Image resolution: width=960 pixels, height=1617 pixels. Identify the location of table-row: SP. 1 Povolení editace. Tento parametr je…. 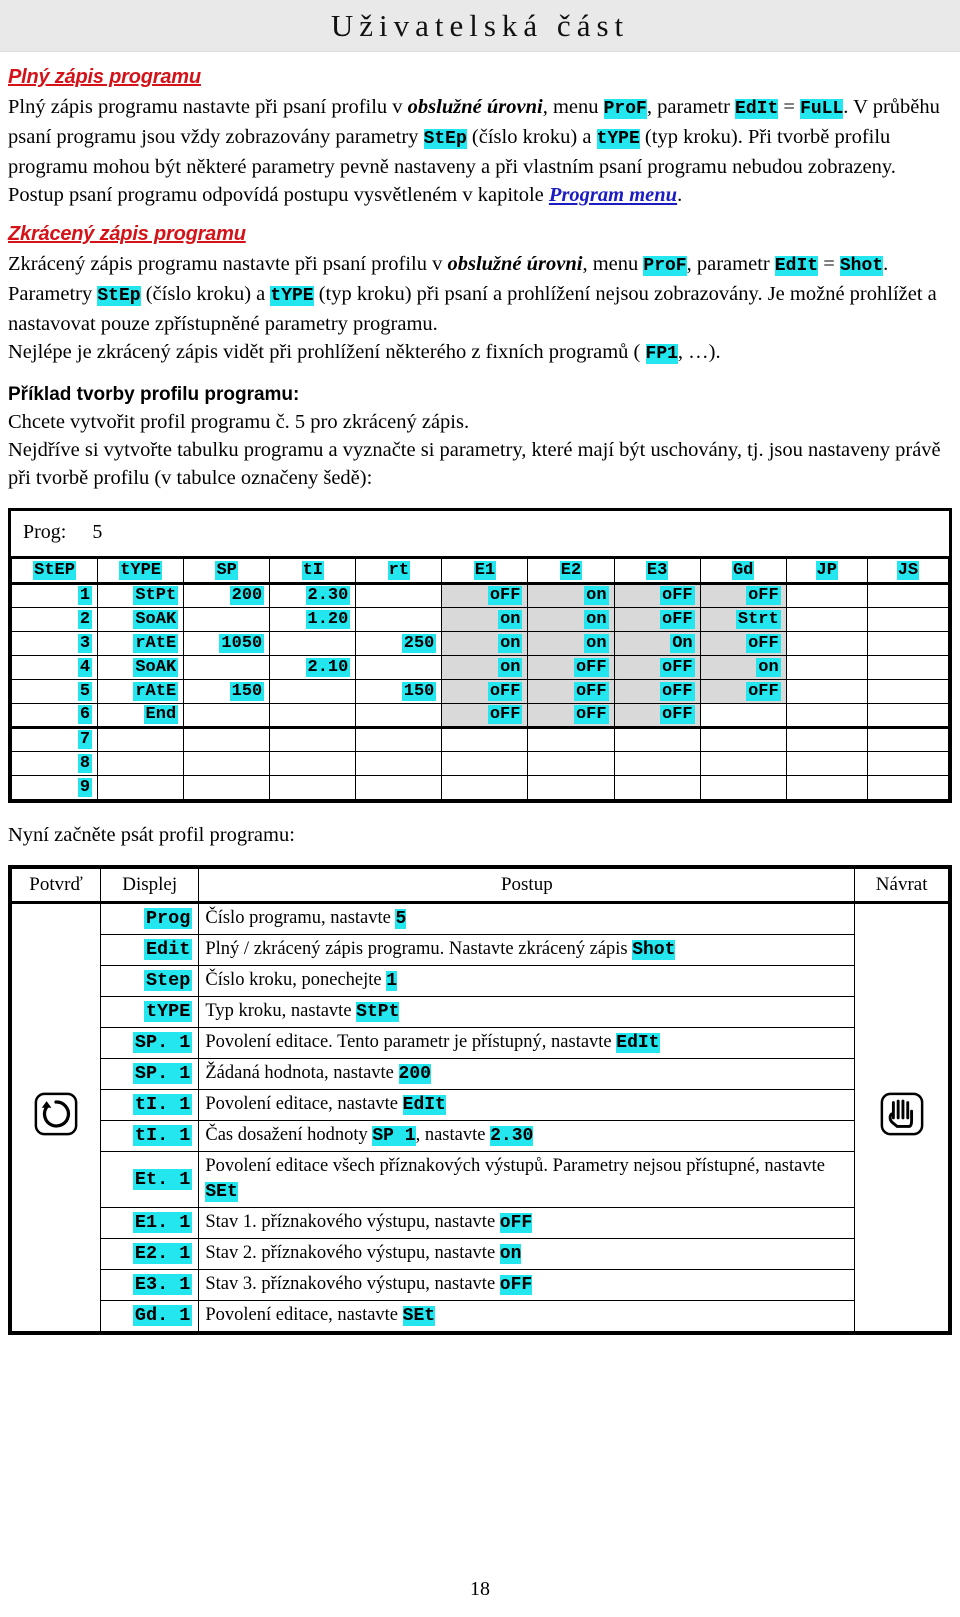
(480, 1042).